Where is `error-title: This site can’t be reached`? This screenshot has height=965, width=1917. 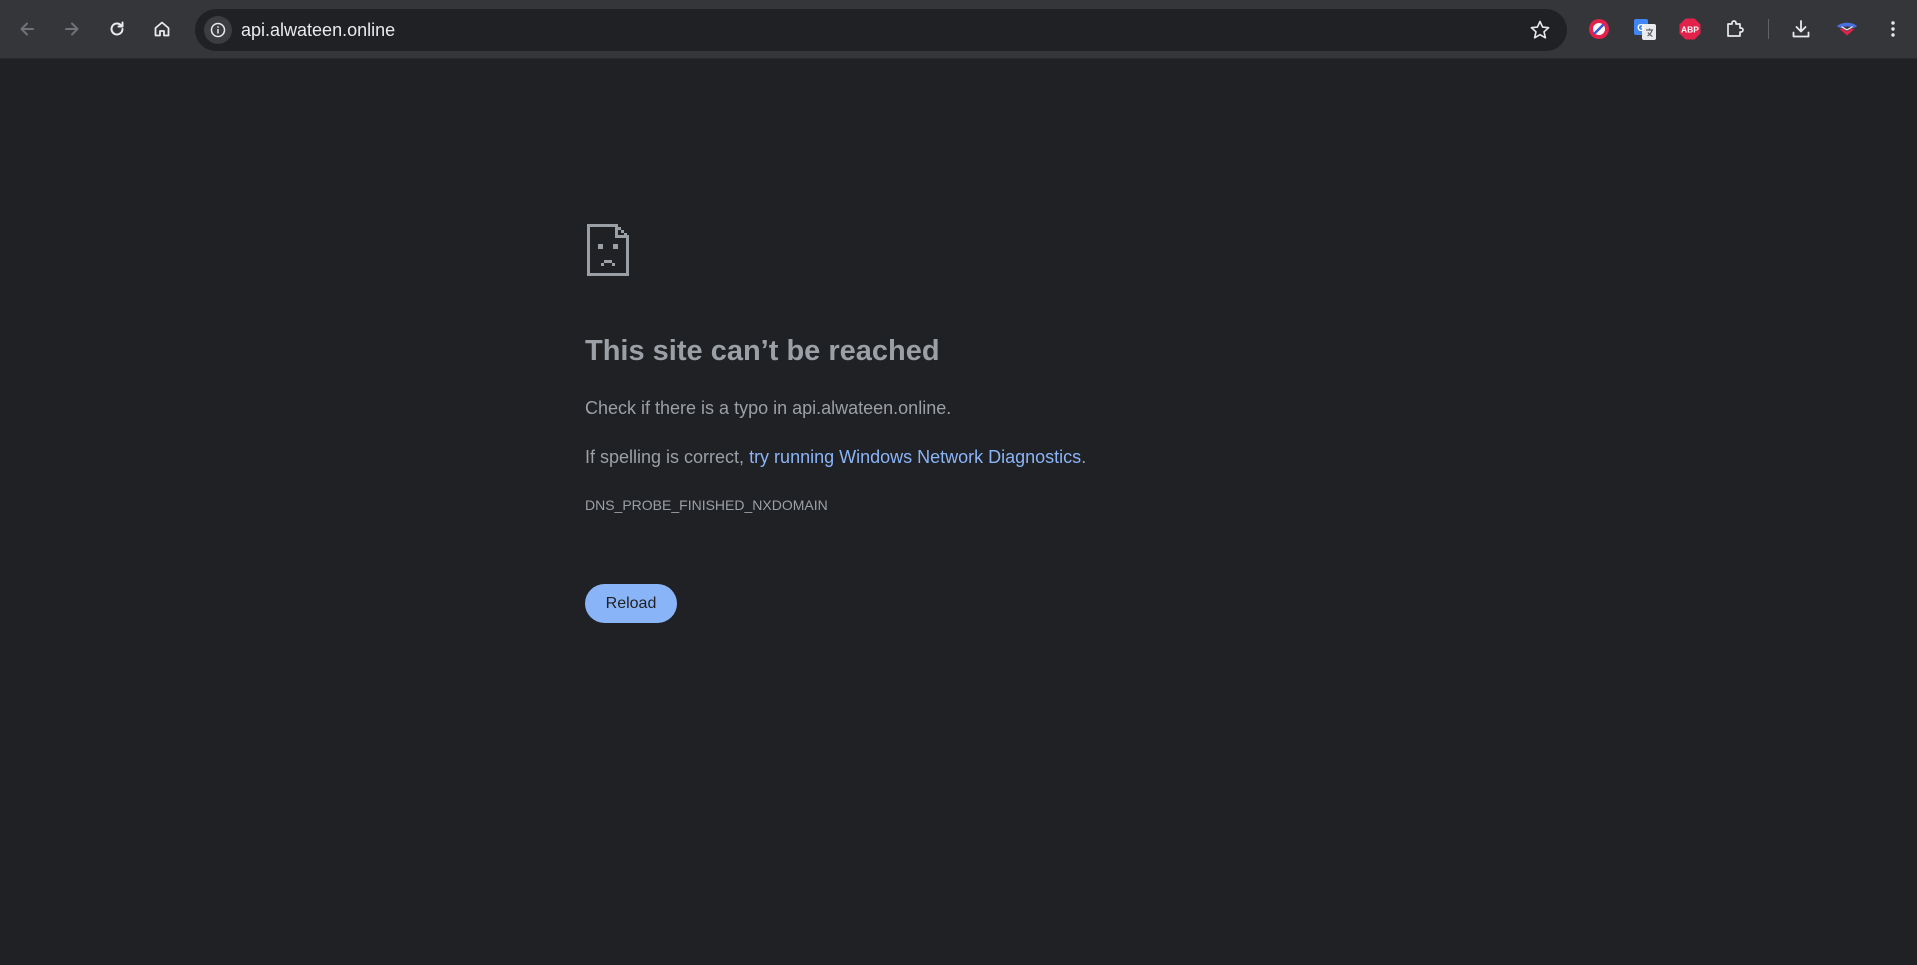
error-title: This site can’t be reached is located at coordinates (762, 351).